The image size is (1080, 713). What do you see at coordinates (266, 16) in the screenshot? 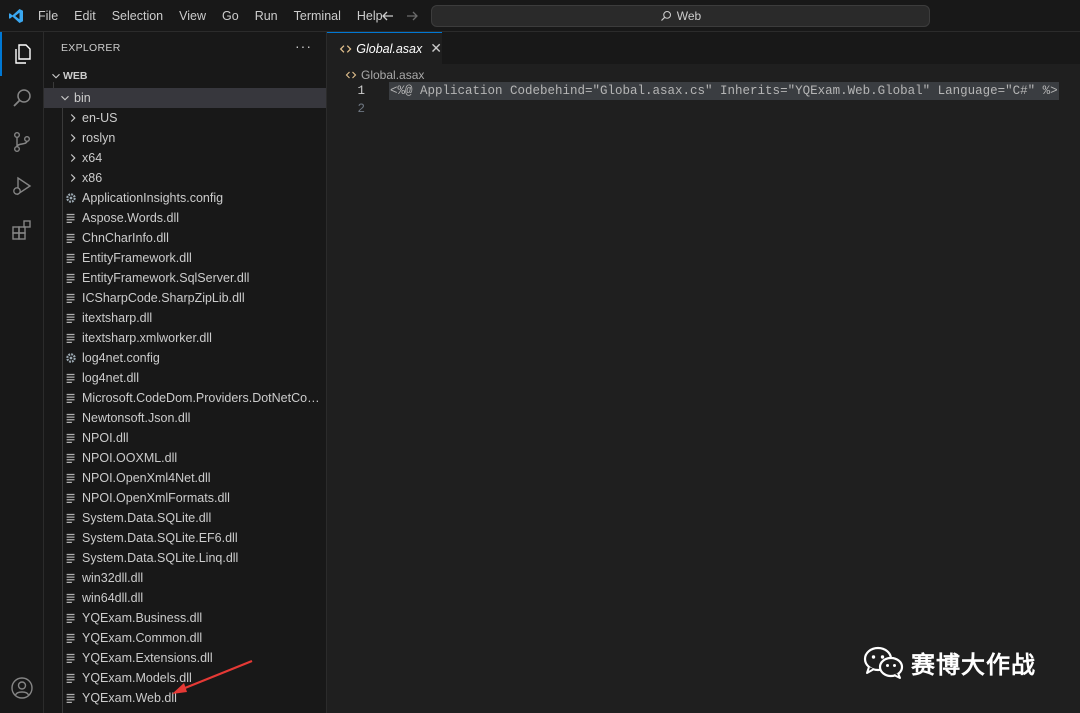
I see `menu-run: Run` at bounding box center [266, 16].